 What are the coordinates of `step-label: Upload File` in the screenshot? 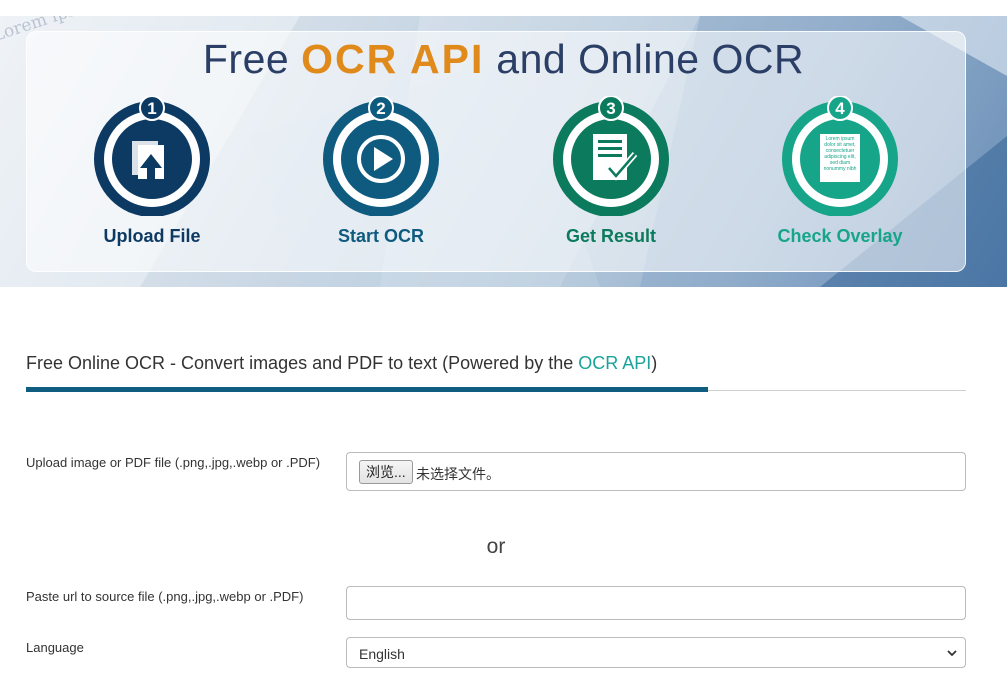 It's located at (152, 236).